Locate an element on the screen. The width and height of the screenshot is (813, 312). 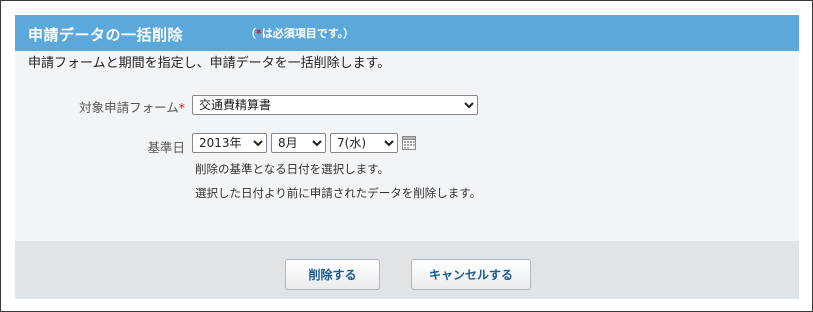
base-date-label: 基準日 is located at coordinates (166, 147).